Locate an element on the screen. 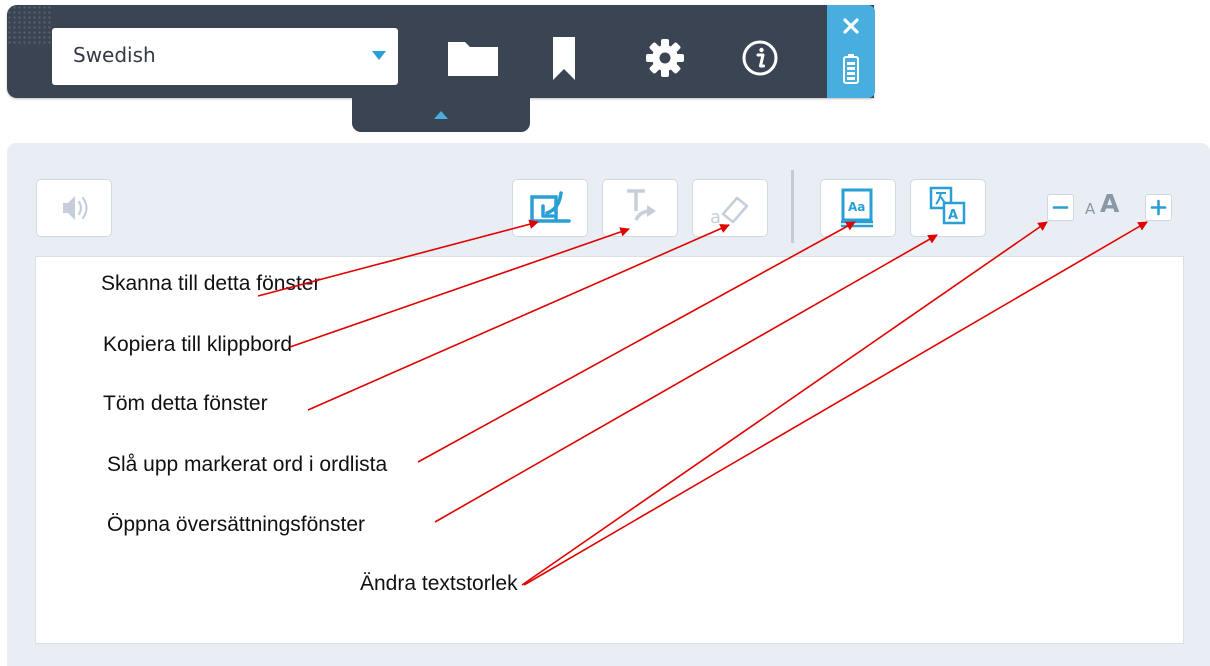 Image resolution: width=1210 pixels, height=666 pixels. arrow-scan is located at coordinates (398, 258).